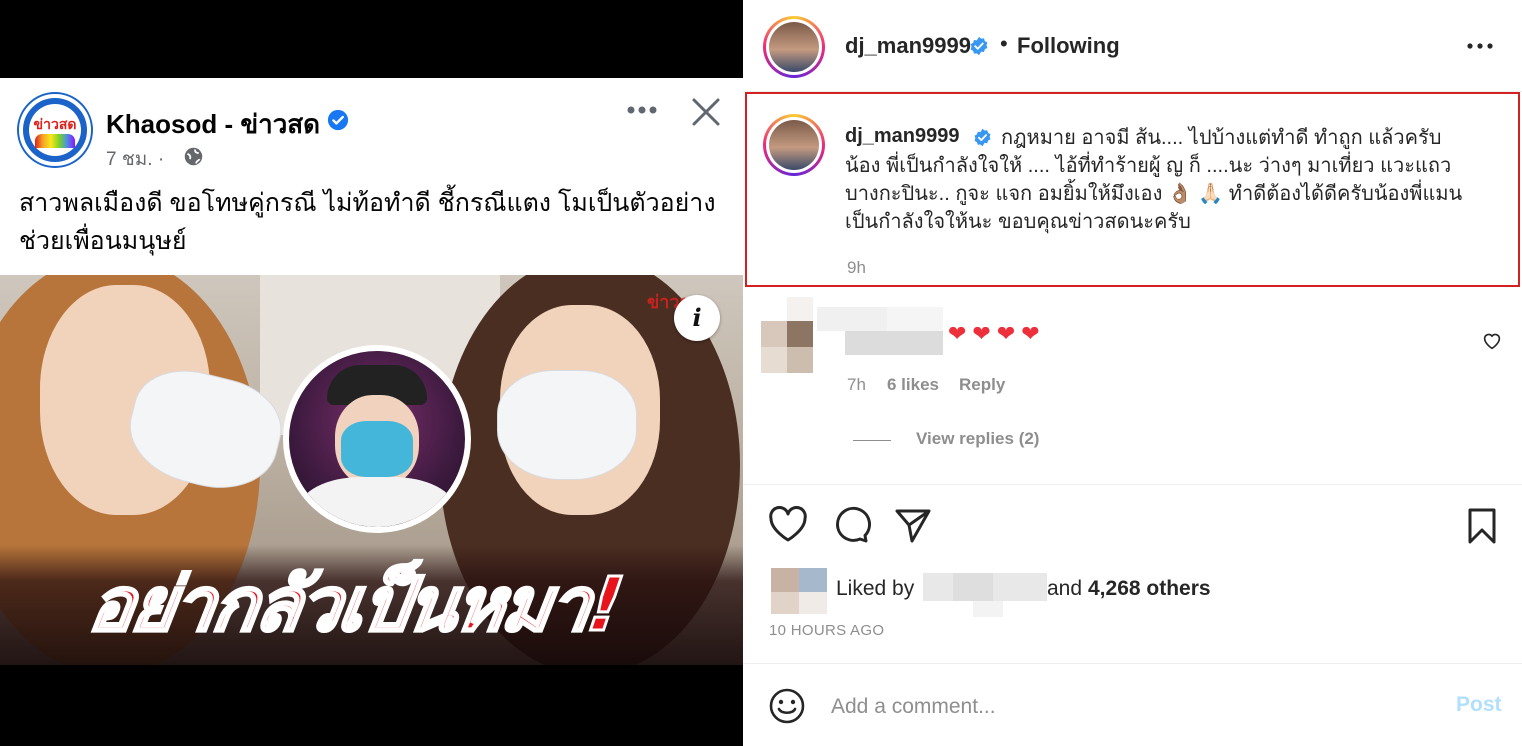 This screenshot has height=746, width=1522. What do you see at coordinates (706, 112) in the screenshot?
I see `close-icon` at bounding box center [706, 112].